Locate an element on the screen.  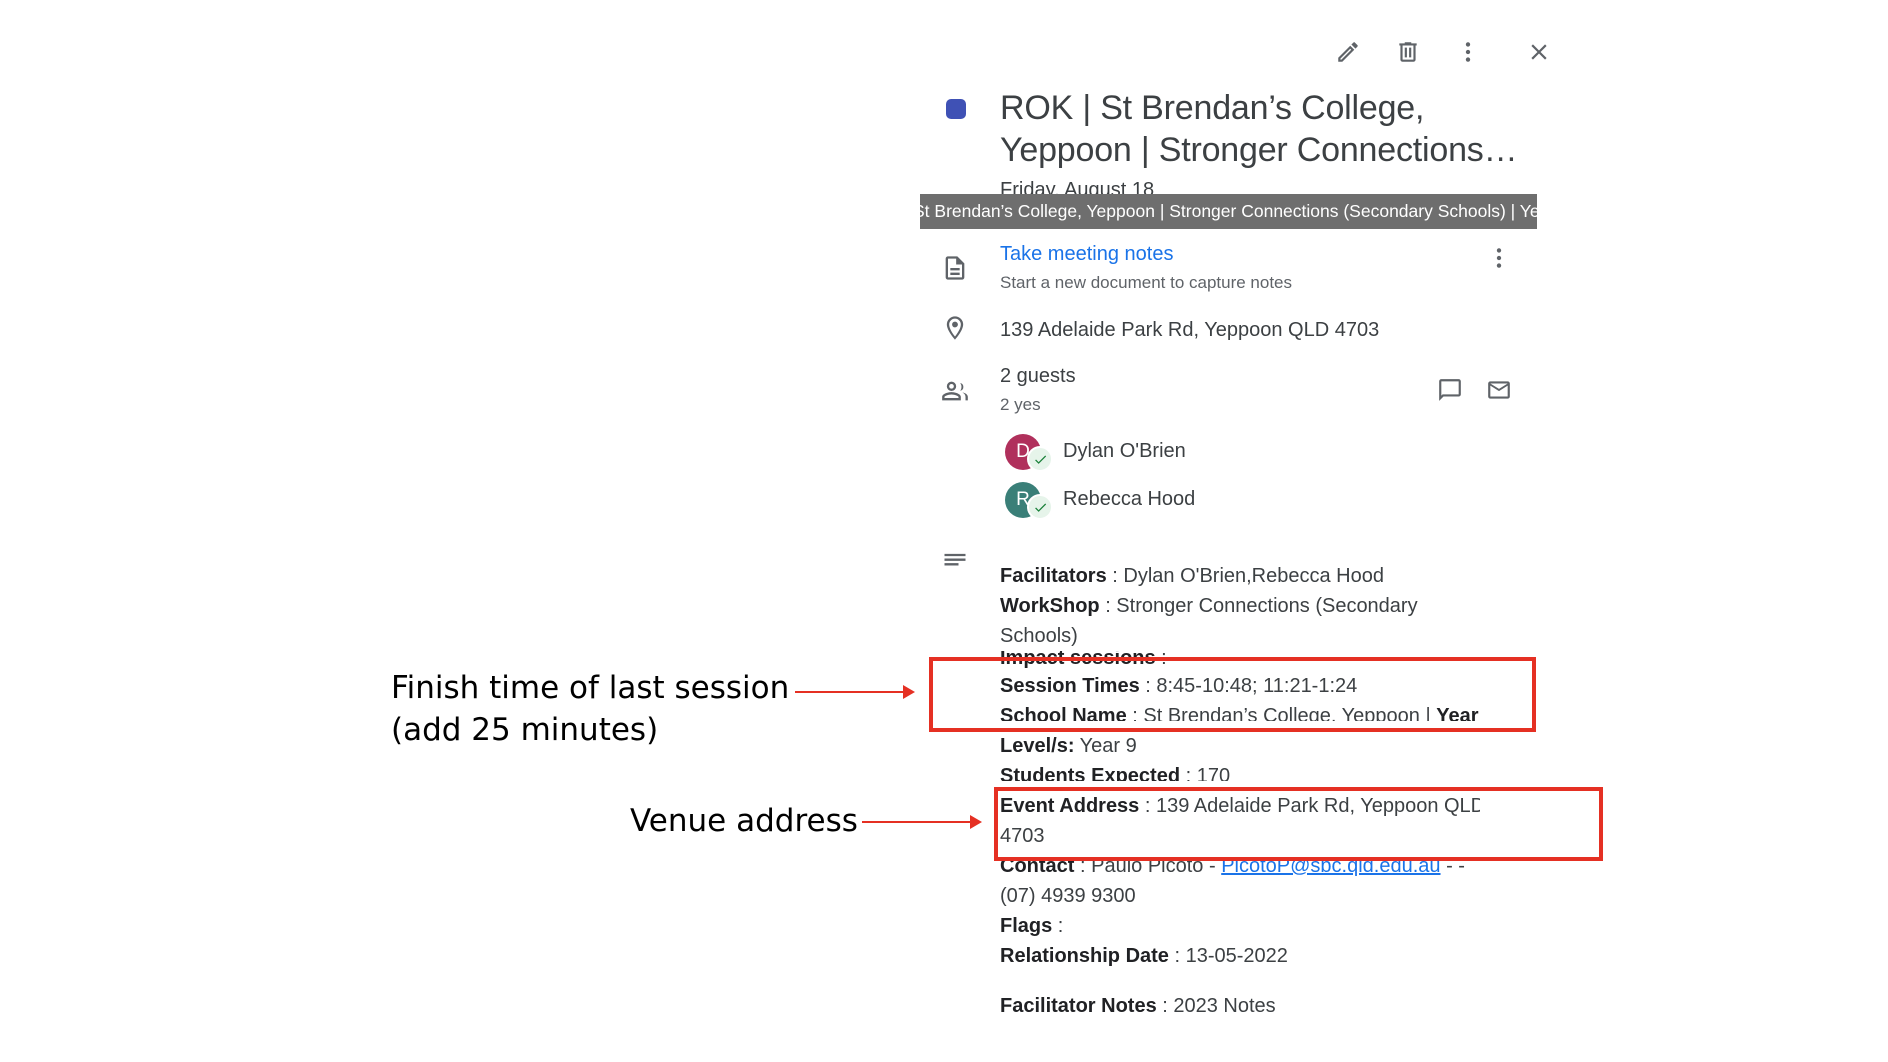
location-pin-icon is located at coordinates (955, 328).